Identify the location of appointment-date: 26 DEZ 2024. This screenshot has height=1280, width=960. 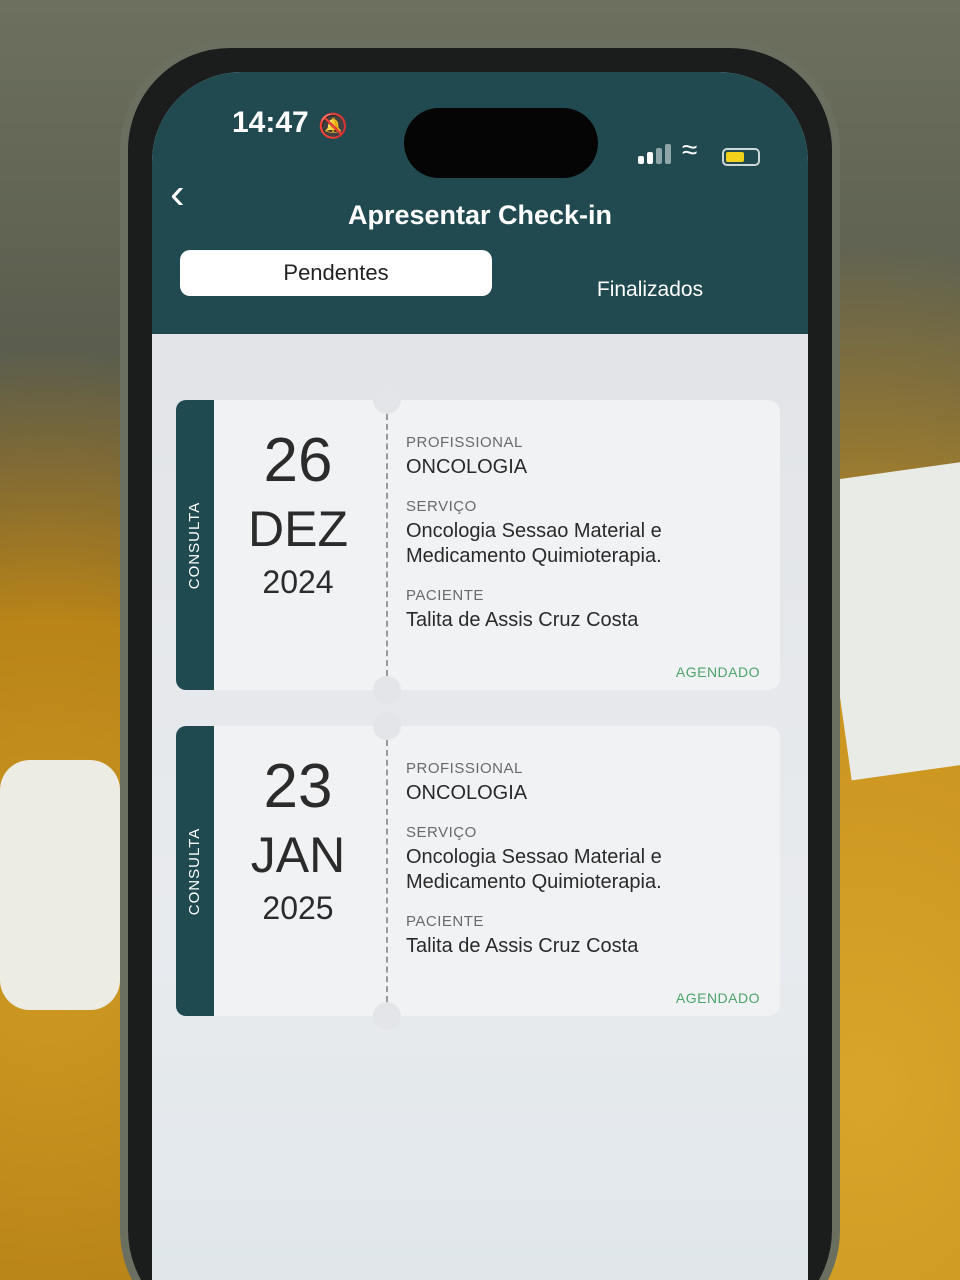
(298, 545).